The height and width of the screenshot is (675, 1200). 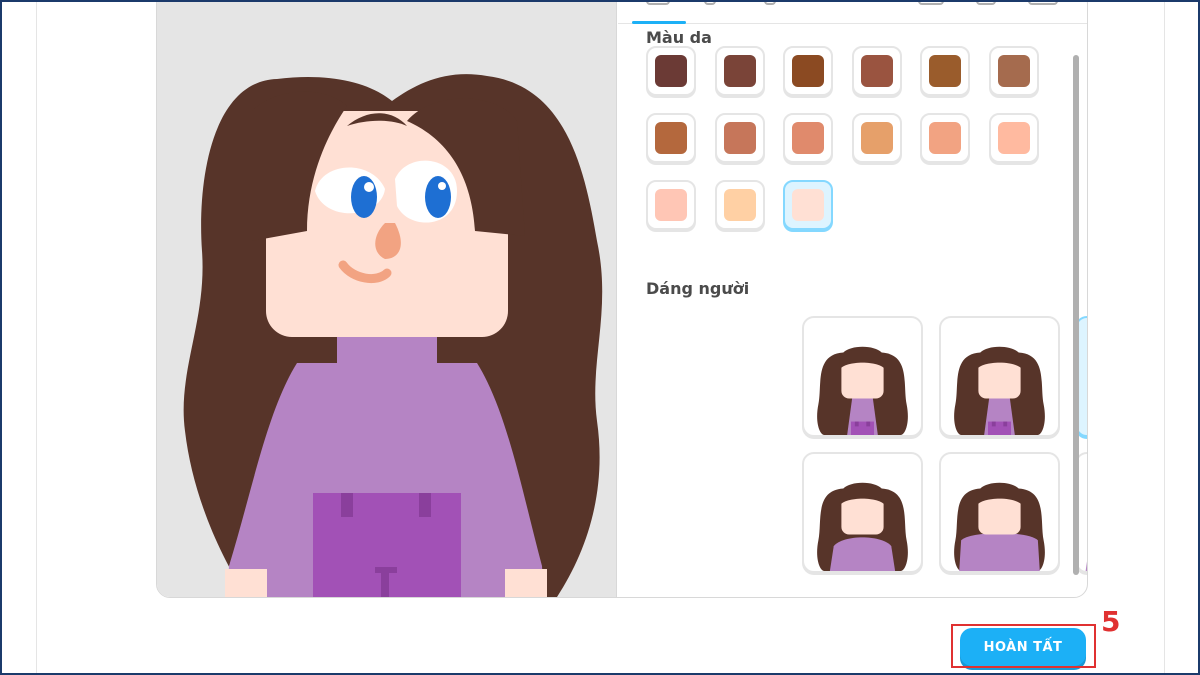 I want to click on tab-pants, so click(x=987, y=11).